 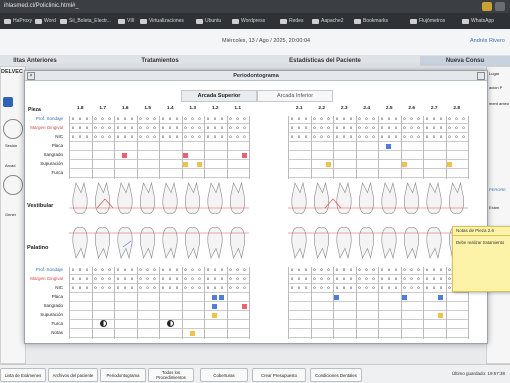 What do you see at coordinates (487, 6) in the screenshot?
I see `extension-icon` at bounding box center [487, 6].